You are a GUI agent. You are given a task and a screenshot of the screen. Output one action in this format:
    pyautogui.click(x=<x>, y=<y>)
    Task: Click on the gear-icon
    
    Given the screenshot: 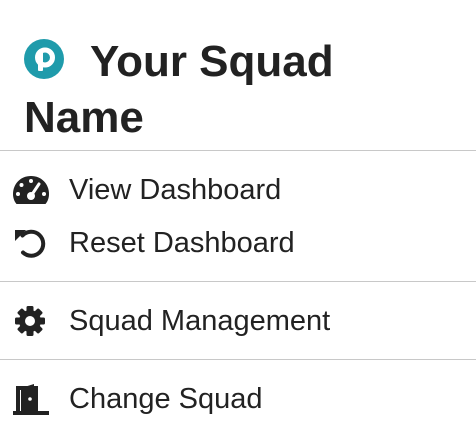 What is the action you would take?
    pyautogui.click(x=30, y=321)
    